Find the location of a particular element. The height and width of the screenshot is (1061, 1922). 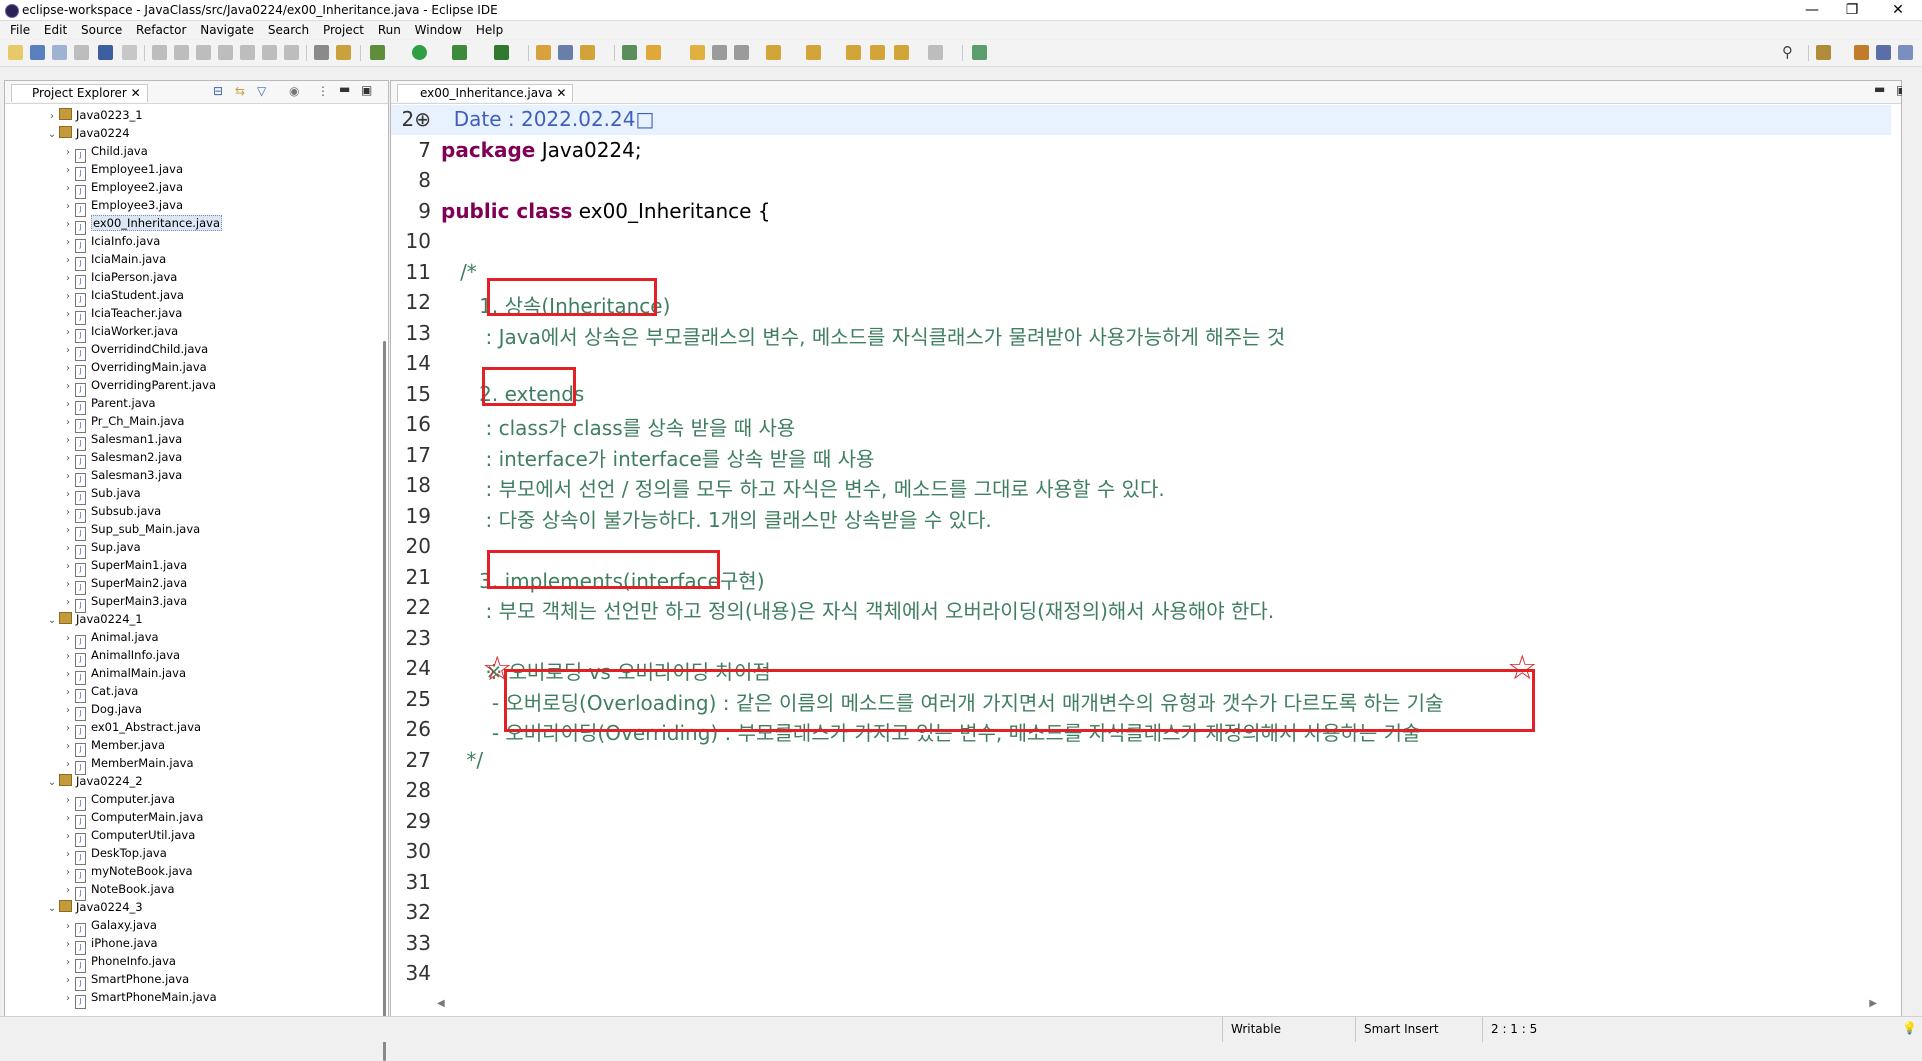

chevron-right-icon: › is located at coordinates (68, 999).